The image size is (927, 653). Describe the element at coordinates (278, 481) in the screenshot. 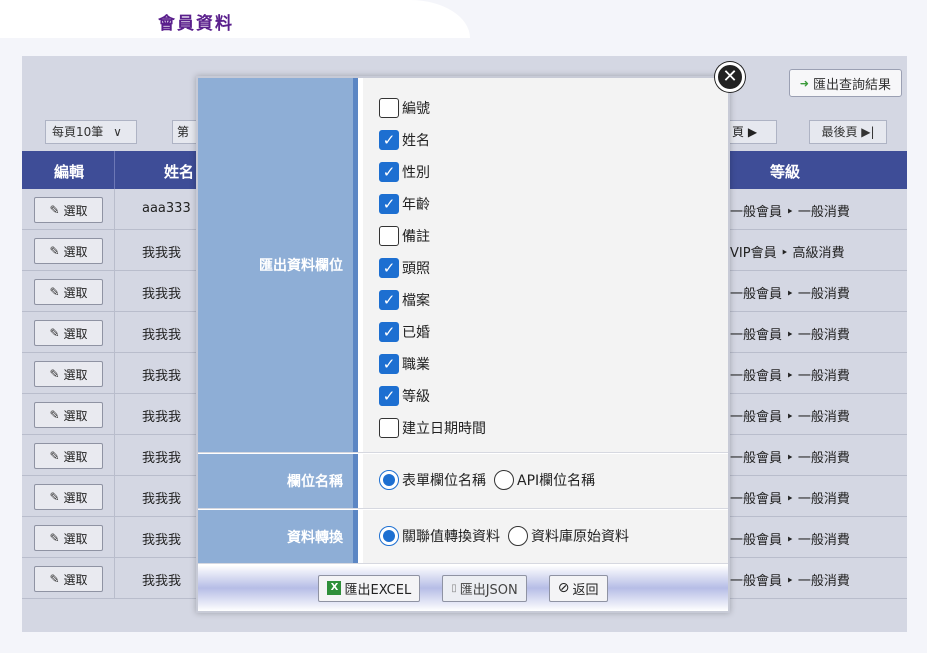

I see `names-label: 欄位名稱` at that location.